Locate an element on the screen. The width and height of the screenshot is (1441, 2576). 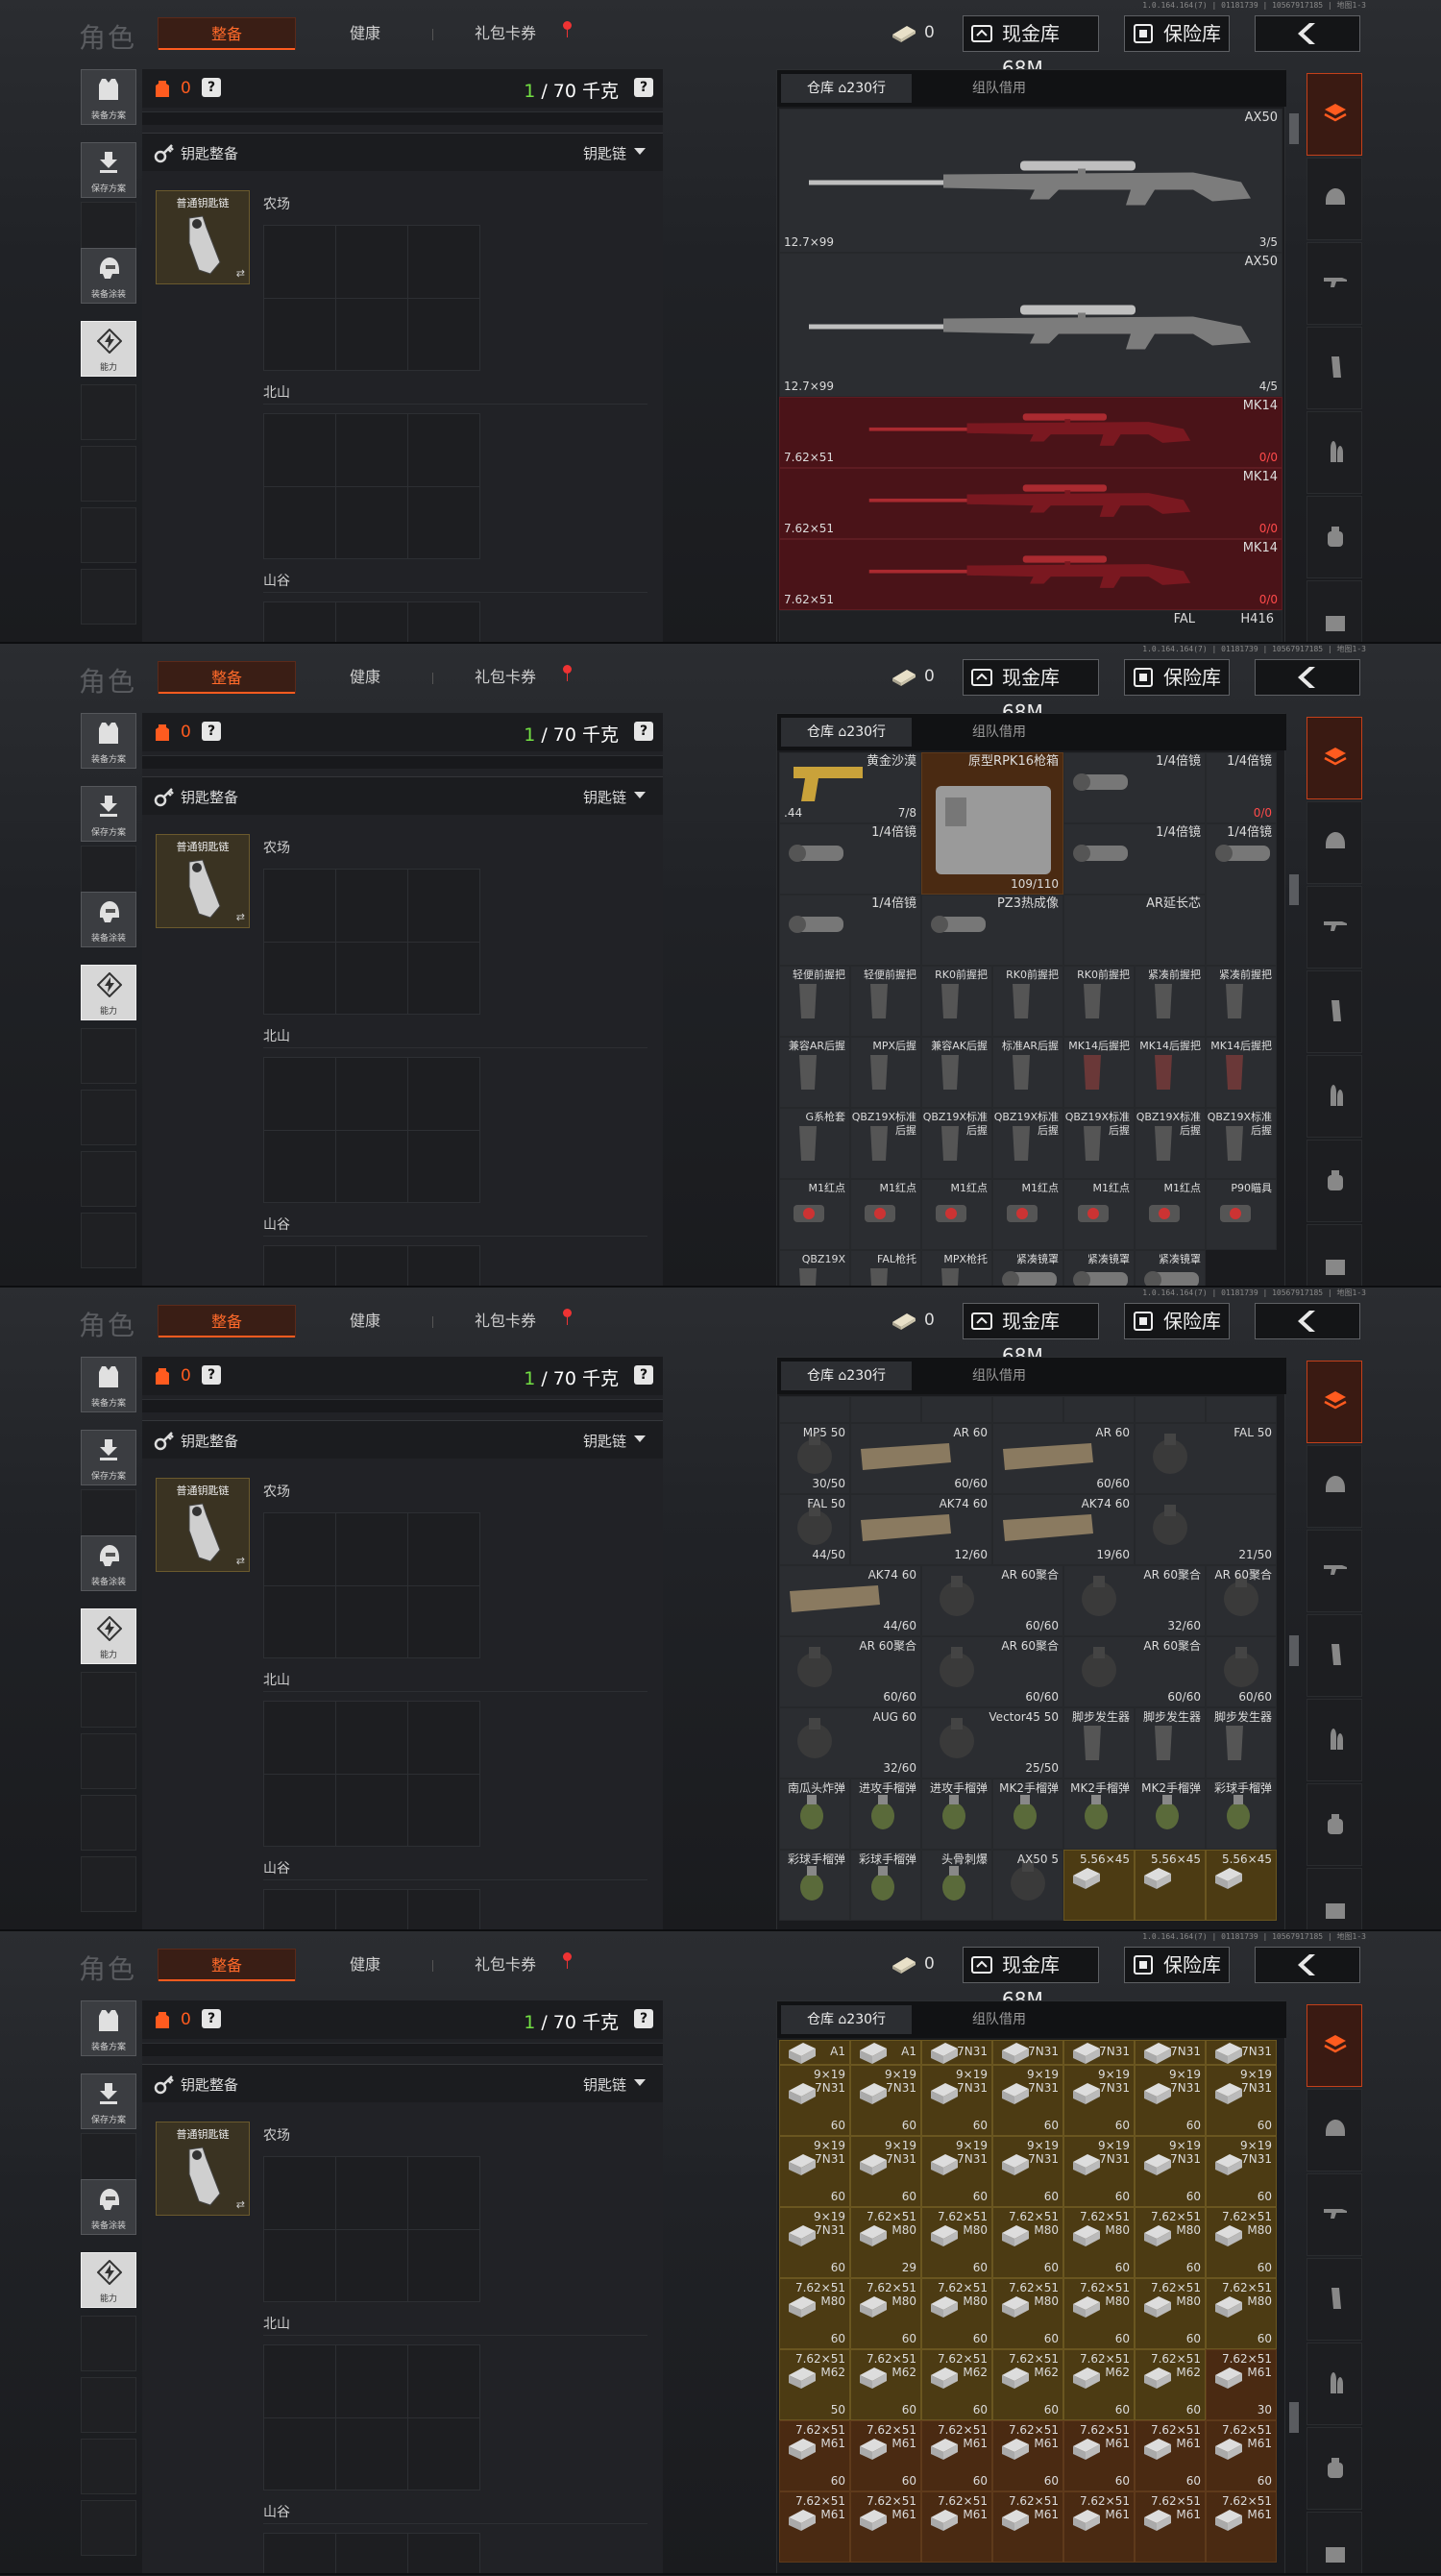
attachment-item: 兼容AK后握 is located at coordinates (956, 1072).